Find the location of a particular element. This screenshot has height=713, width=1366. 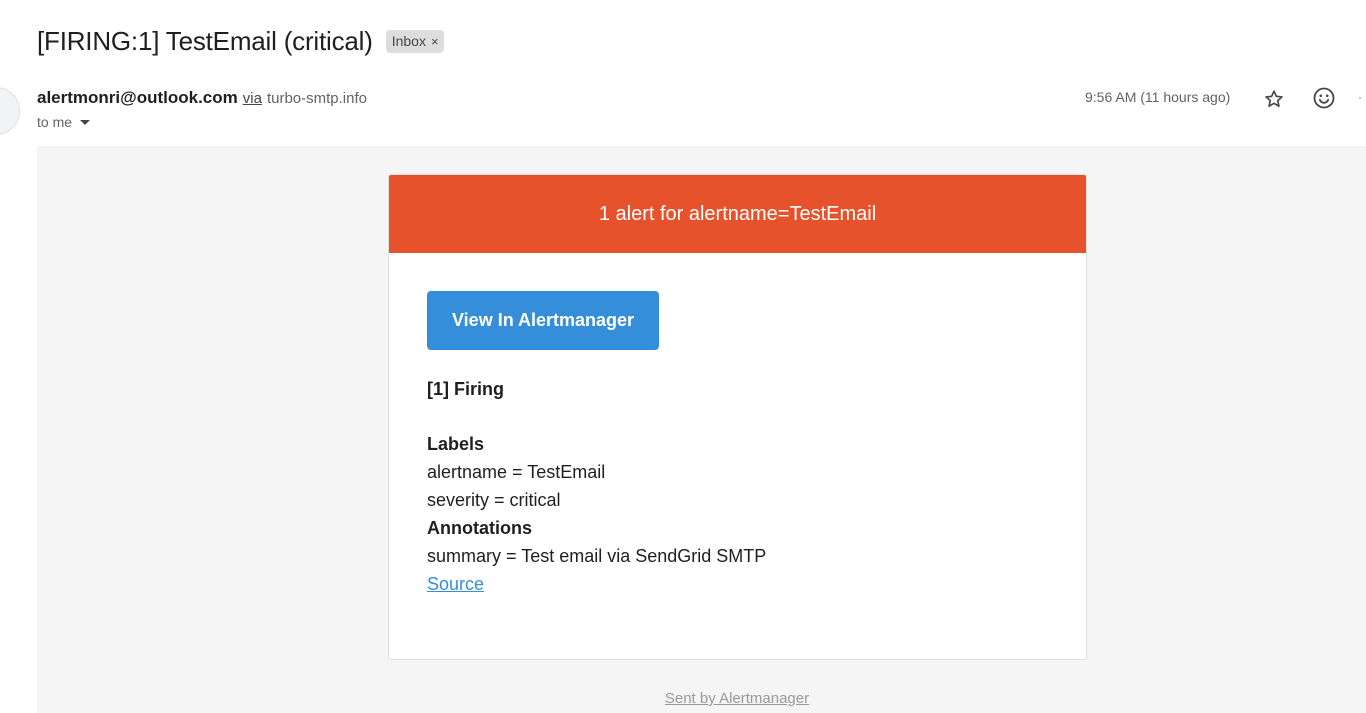

emoji-icon is located at coordinates (1324, 98).